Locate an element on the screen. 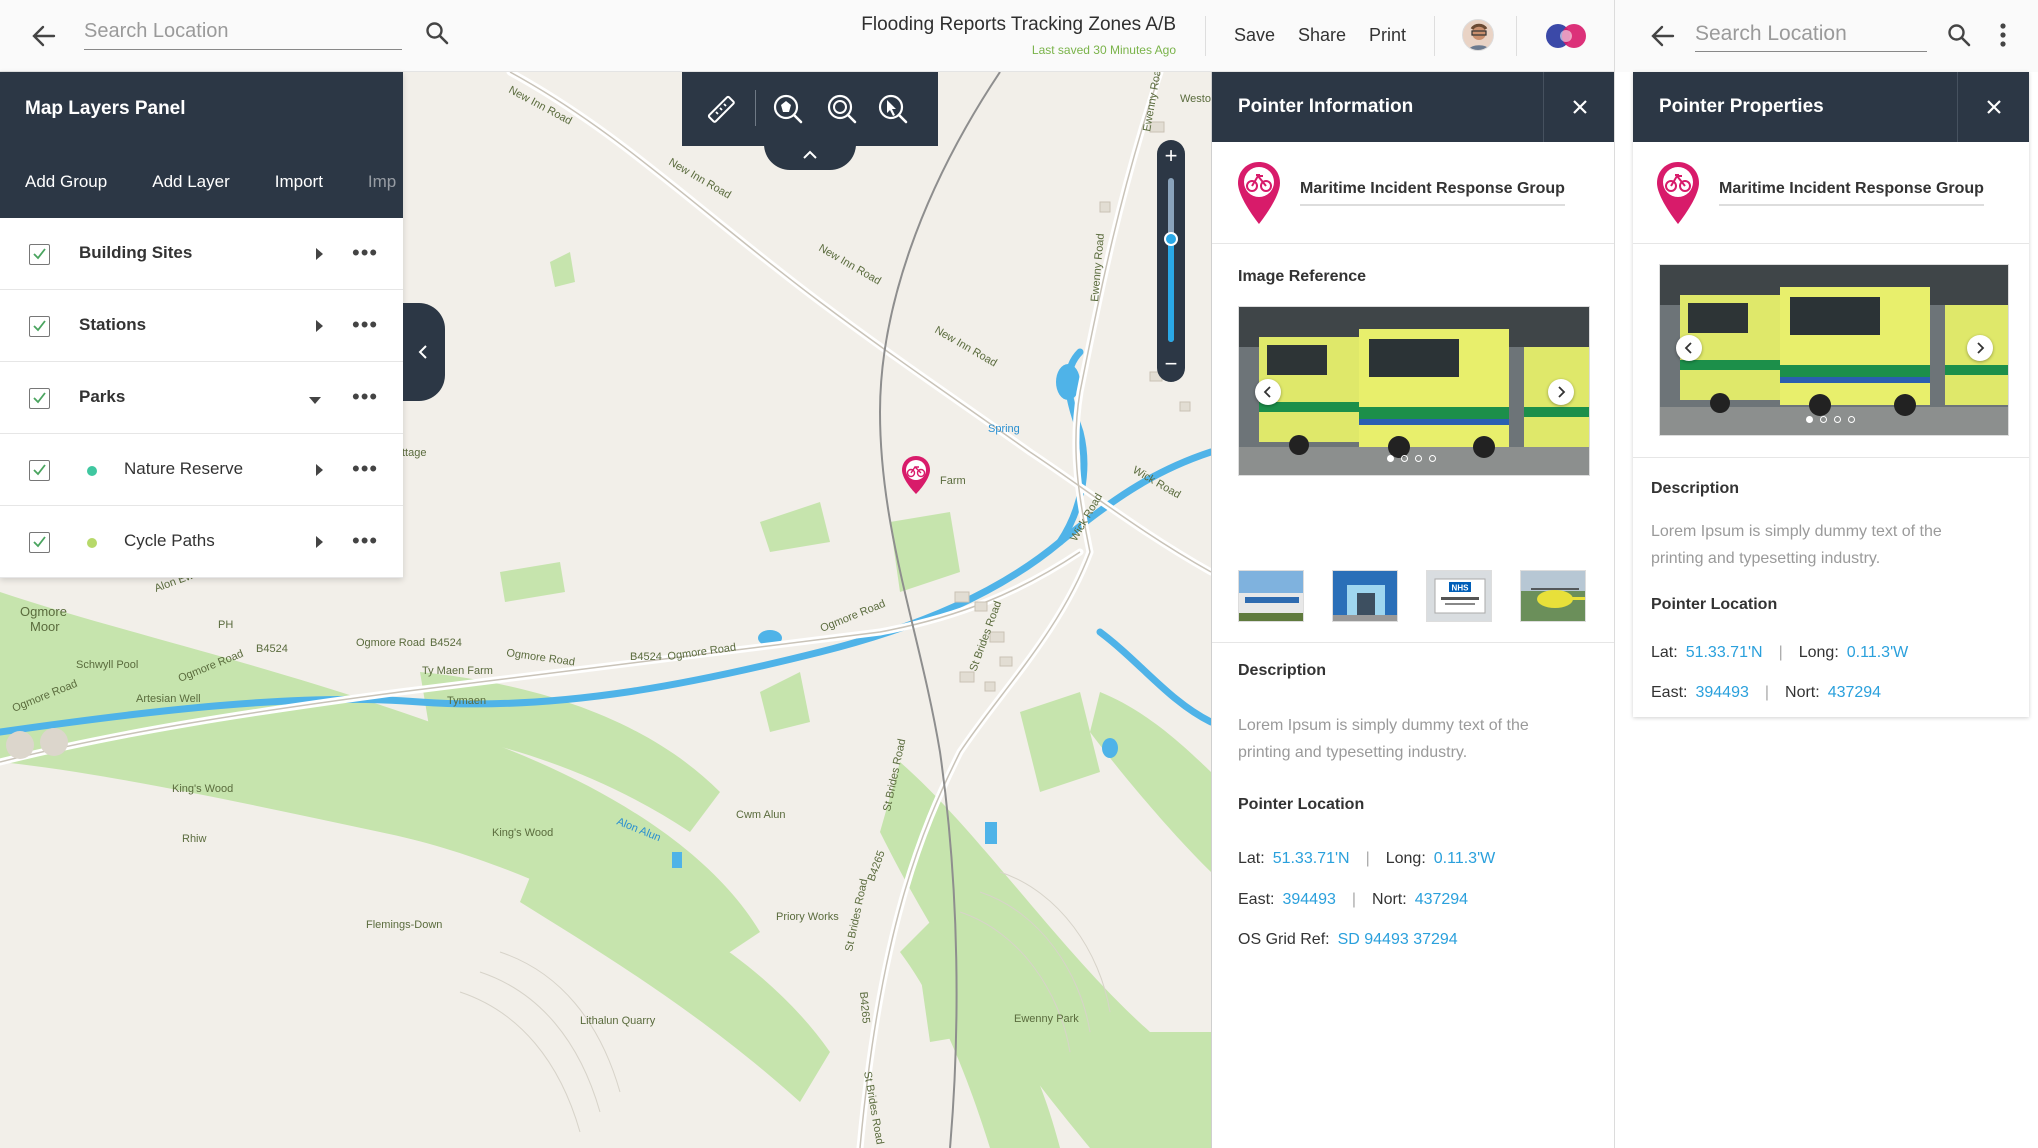  nhs-logo-text: NHS is located at coordinates (1461, 588).